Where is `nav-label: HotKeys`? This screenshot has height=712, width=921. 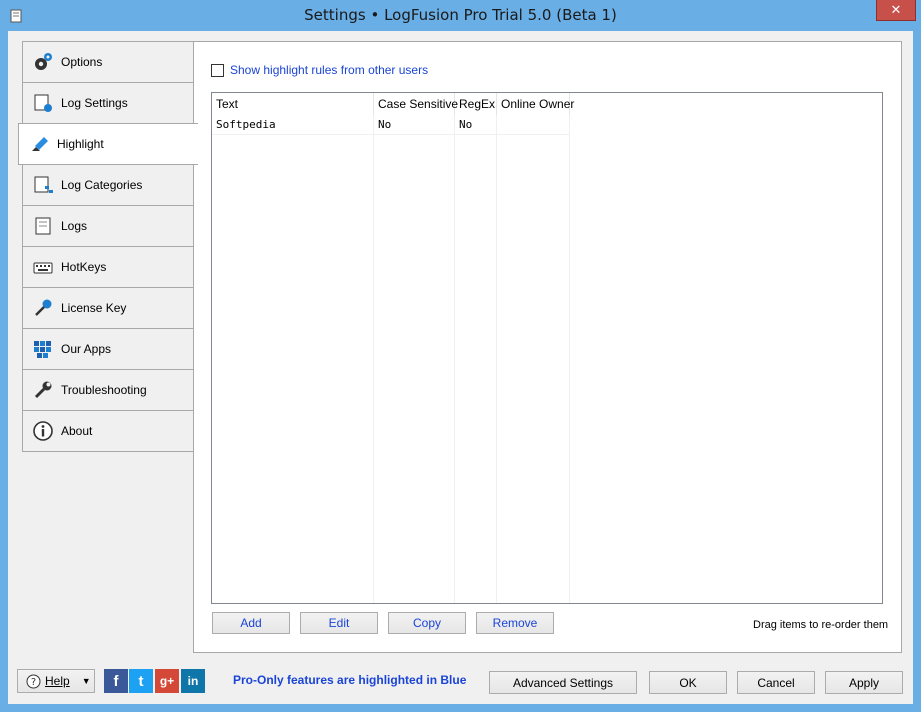 nav-label: HotKeys is located at coordinates (84, 267).